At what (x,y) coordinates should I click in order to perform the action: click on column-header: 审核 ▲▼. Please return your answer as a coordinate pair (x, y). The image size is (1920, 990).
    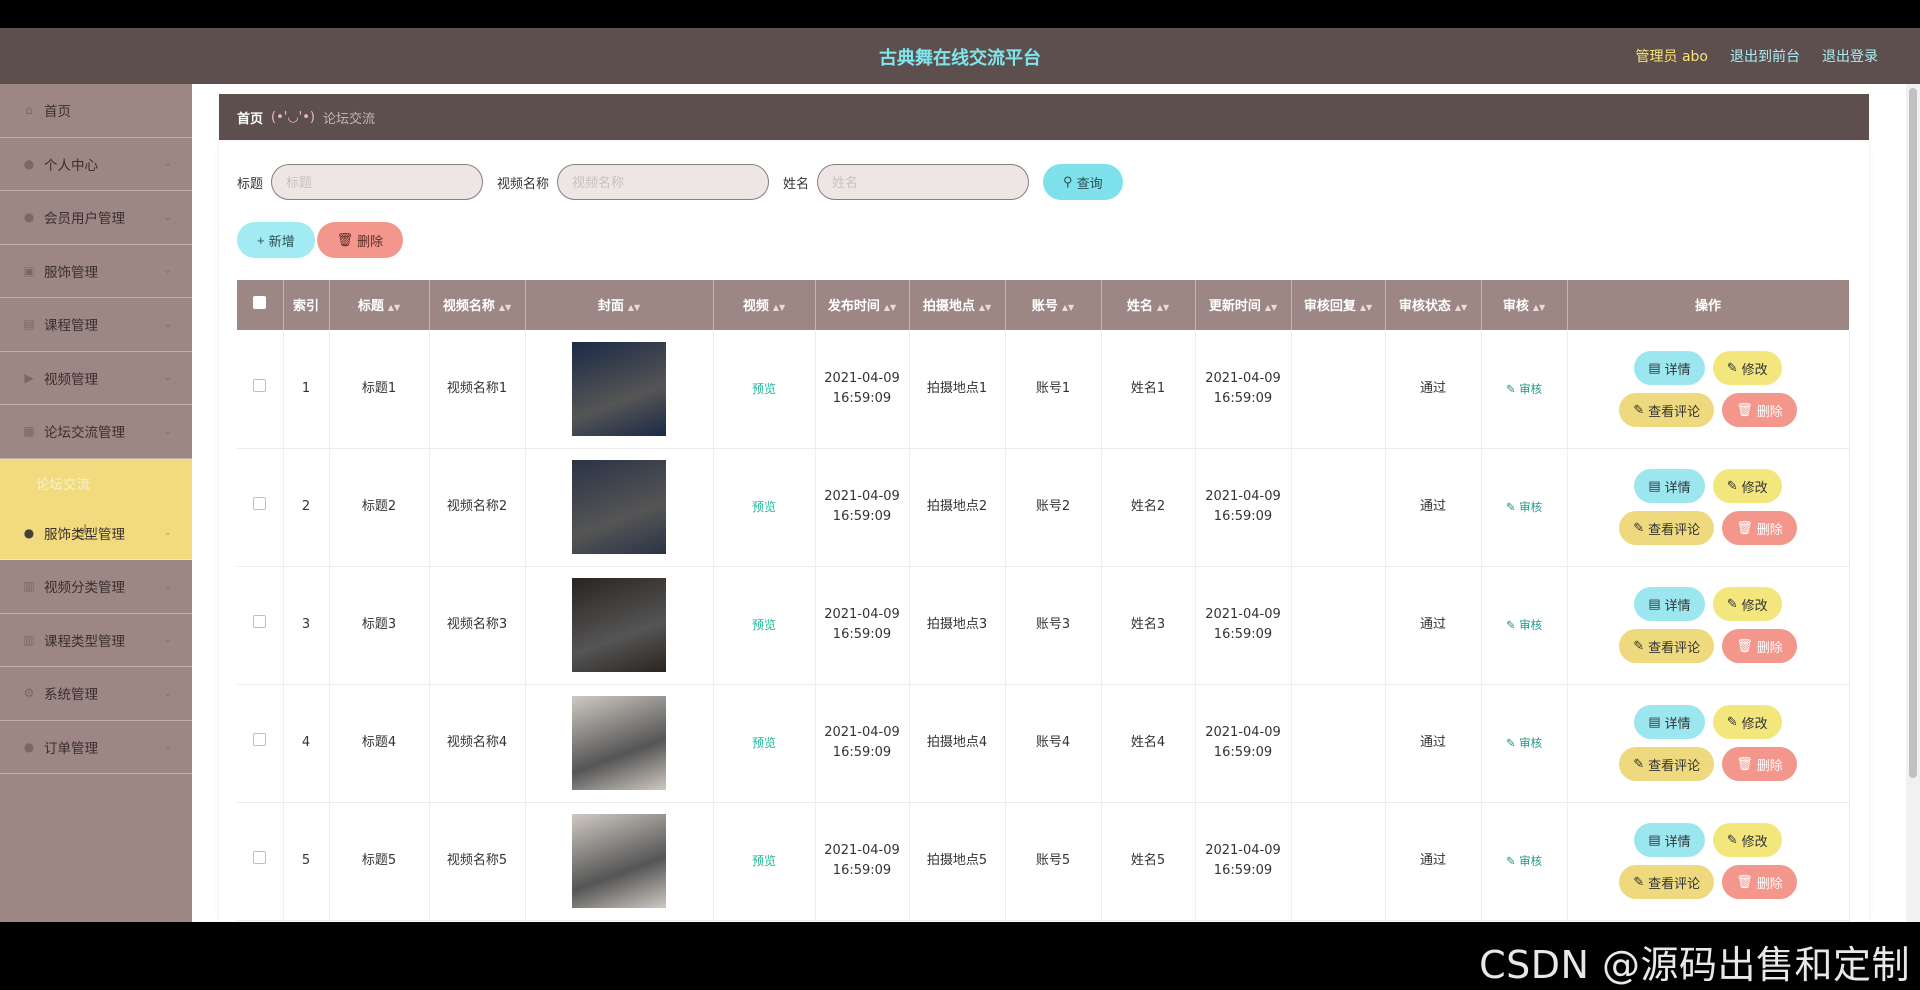
    Looking at the image, I should click on (1524, 305).